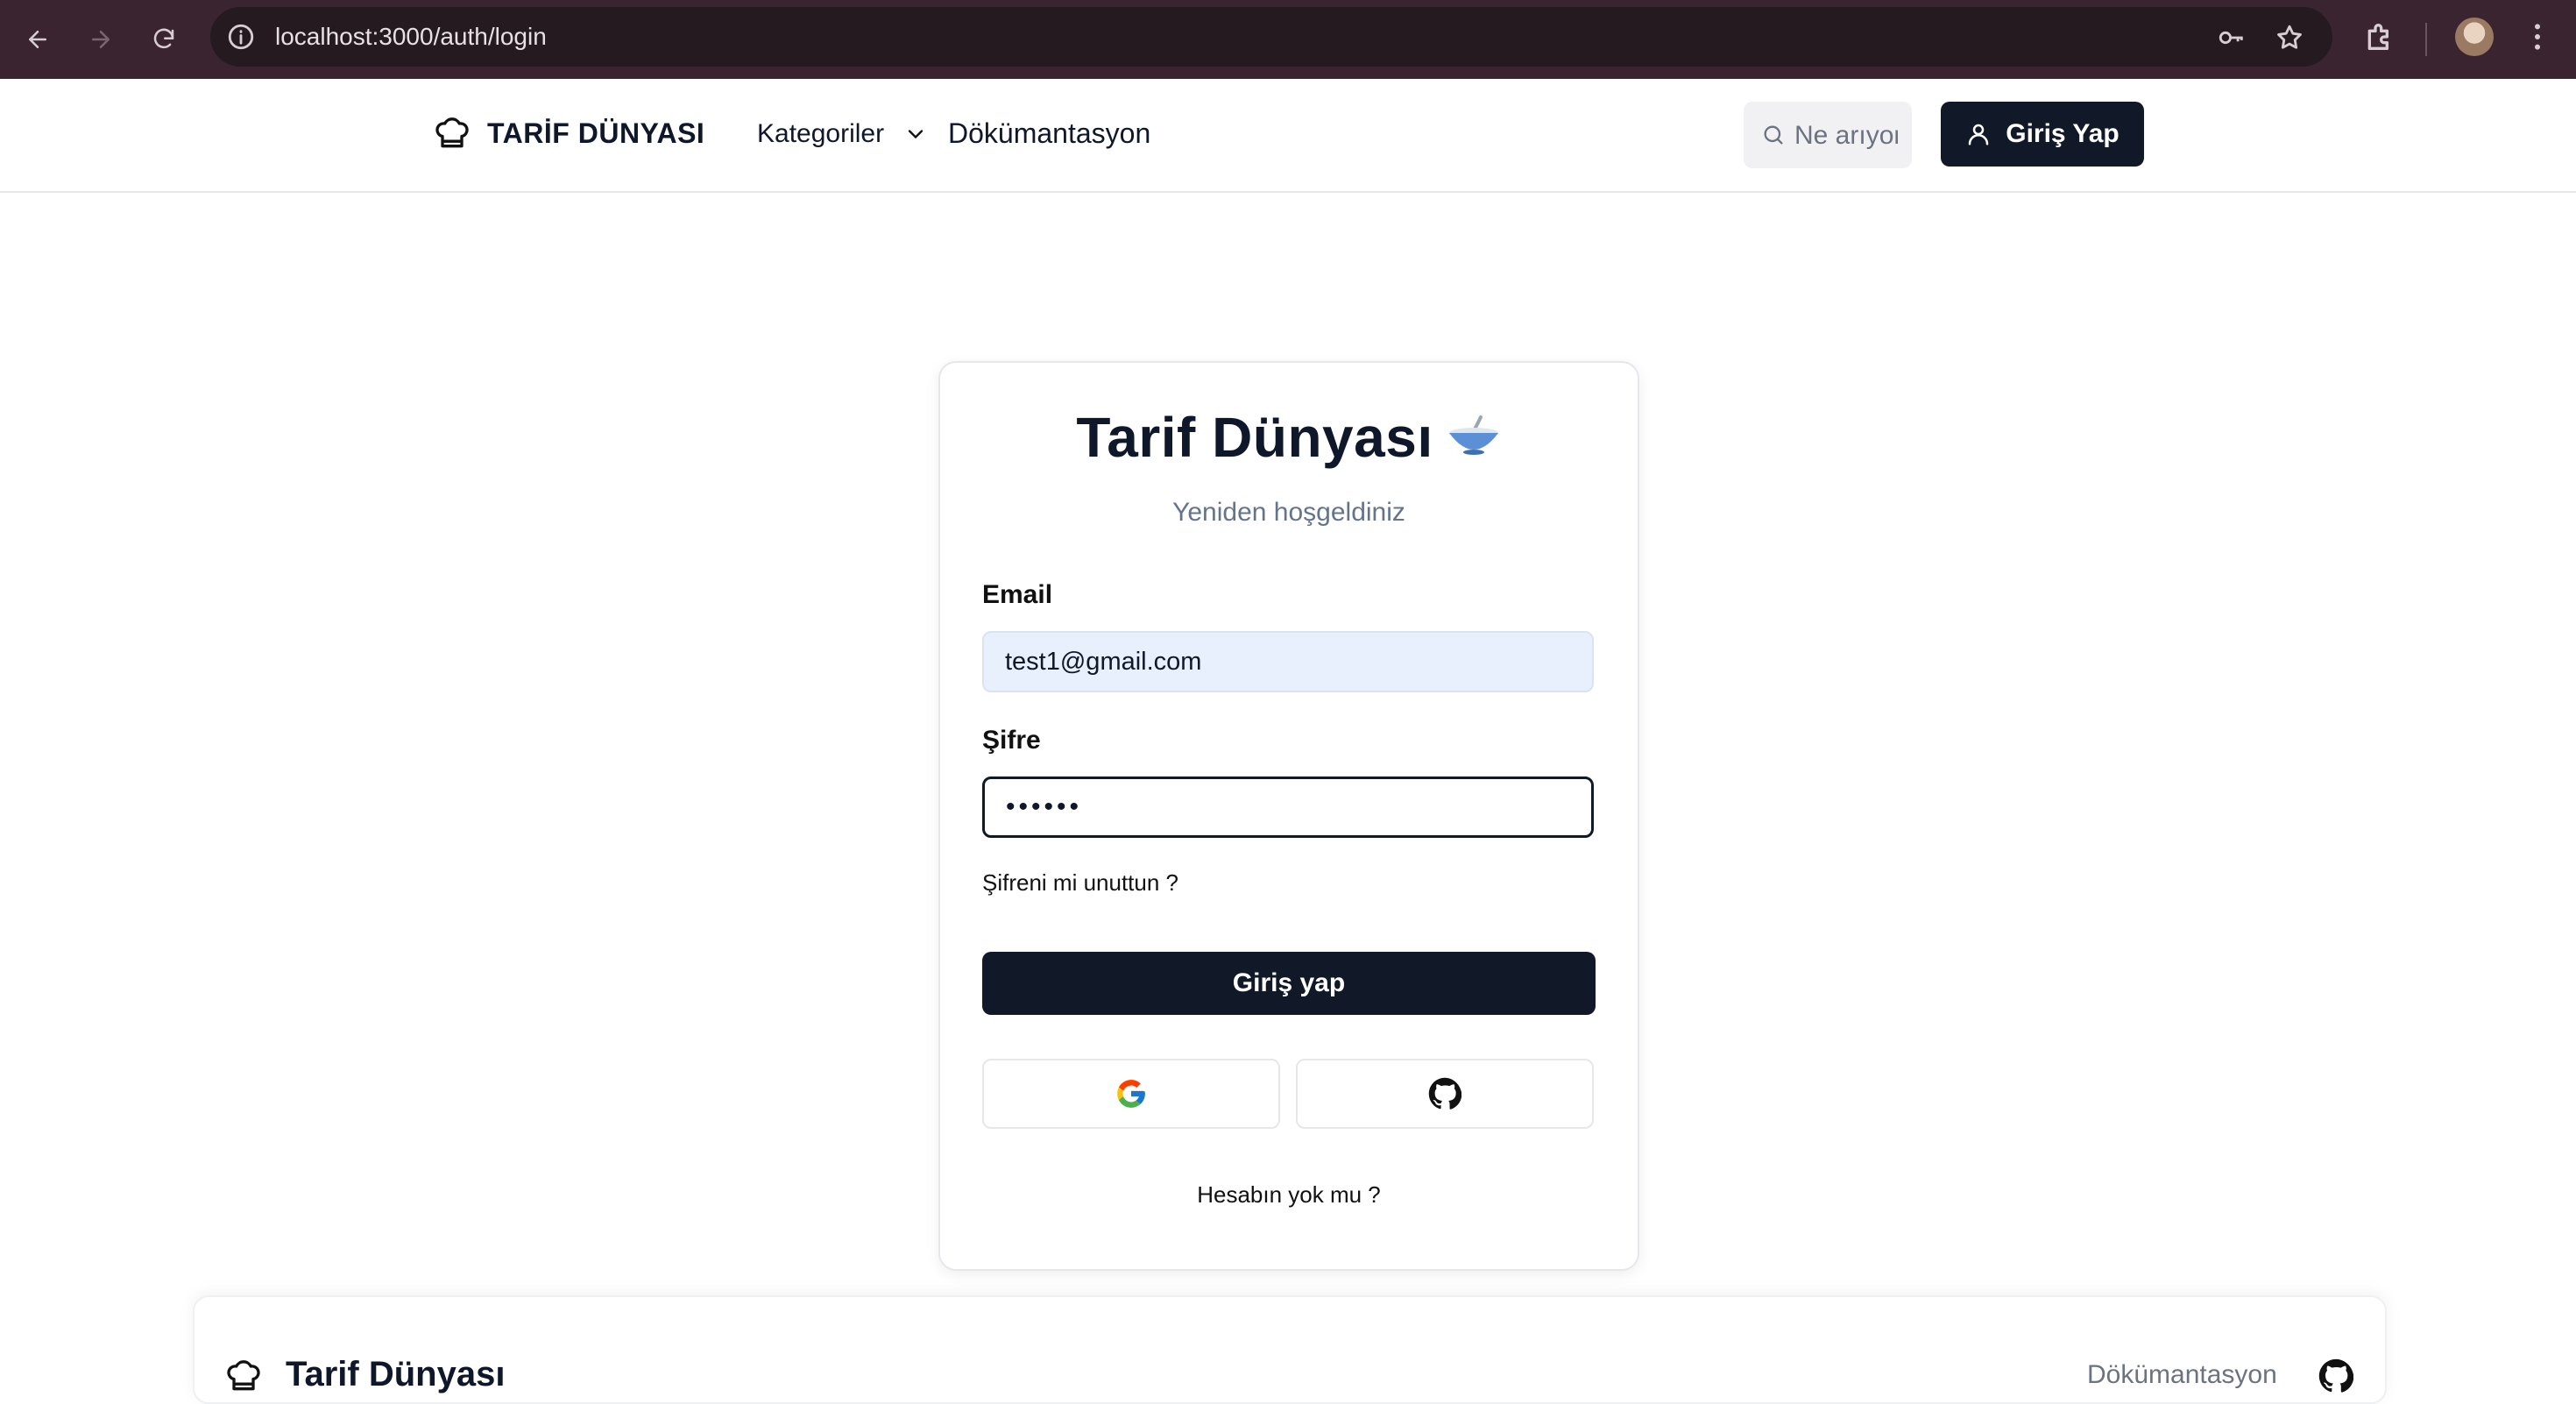  What do you see at coordinates (1044, 806) in the screenshot?
I see `password-value: ••••••` at bounding box center [1044, 806].